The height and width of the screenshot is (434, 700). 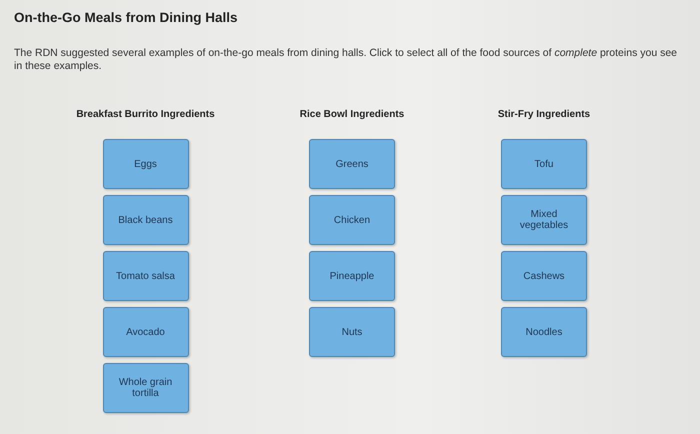 I want to click on ingredient-button: Whole grain tortilla, so click(x=145, y=388).